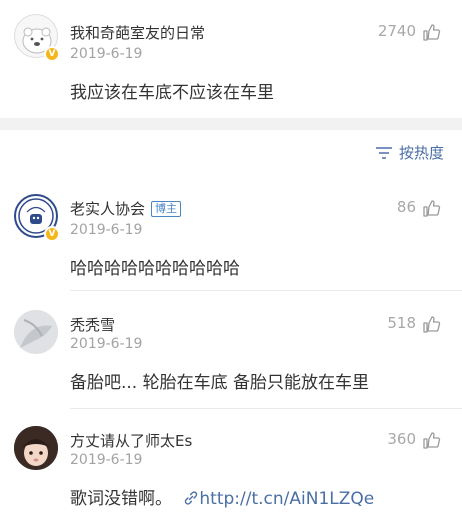 The image size is (462, 515). I want to click on sort-label: 按热度, so click(421, 153).